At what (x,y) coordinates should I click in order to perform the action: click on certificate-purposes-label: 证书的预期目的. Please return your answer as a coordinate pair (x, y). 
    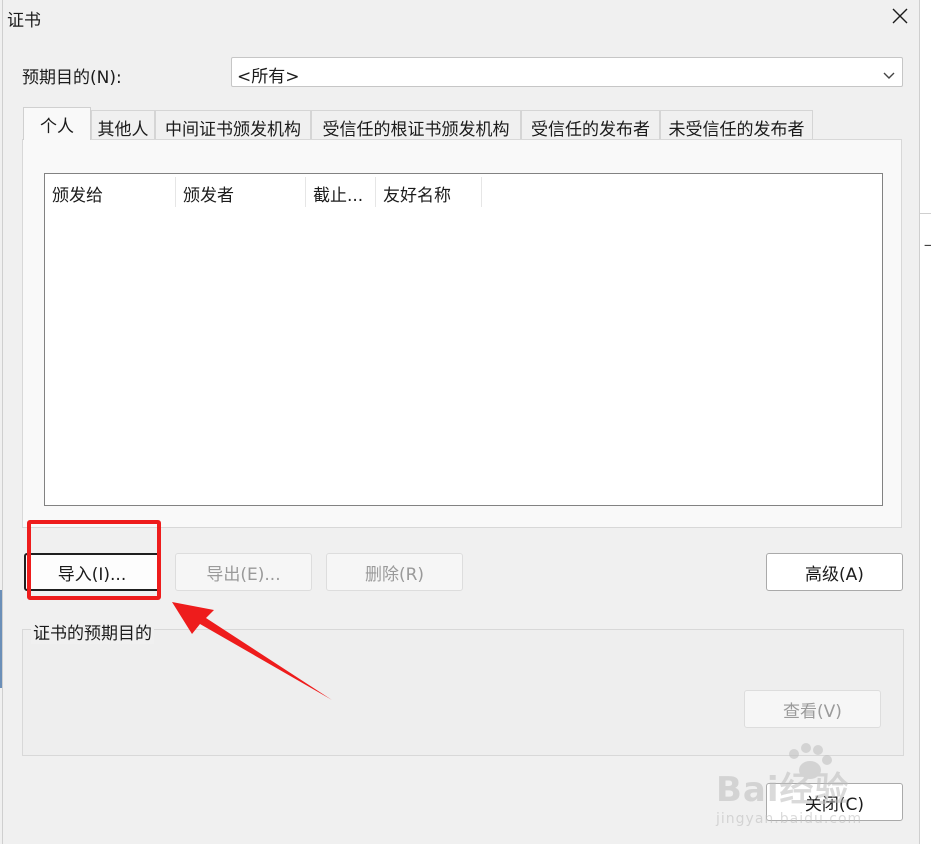
    Looking at the image, I should click on (92, 631).